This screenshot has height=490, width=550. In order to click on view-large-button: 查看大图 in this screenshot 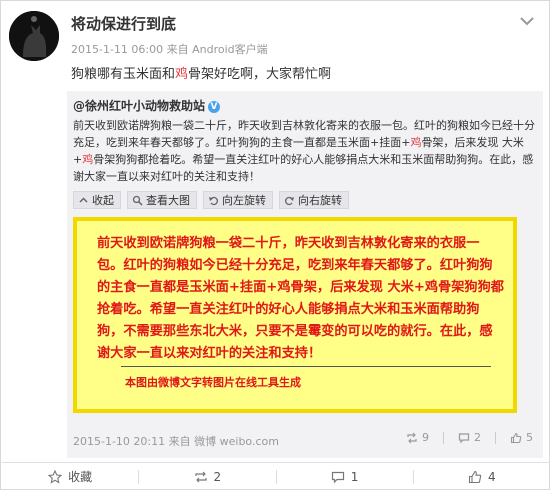, I will do `click(162, 200)`.